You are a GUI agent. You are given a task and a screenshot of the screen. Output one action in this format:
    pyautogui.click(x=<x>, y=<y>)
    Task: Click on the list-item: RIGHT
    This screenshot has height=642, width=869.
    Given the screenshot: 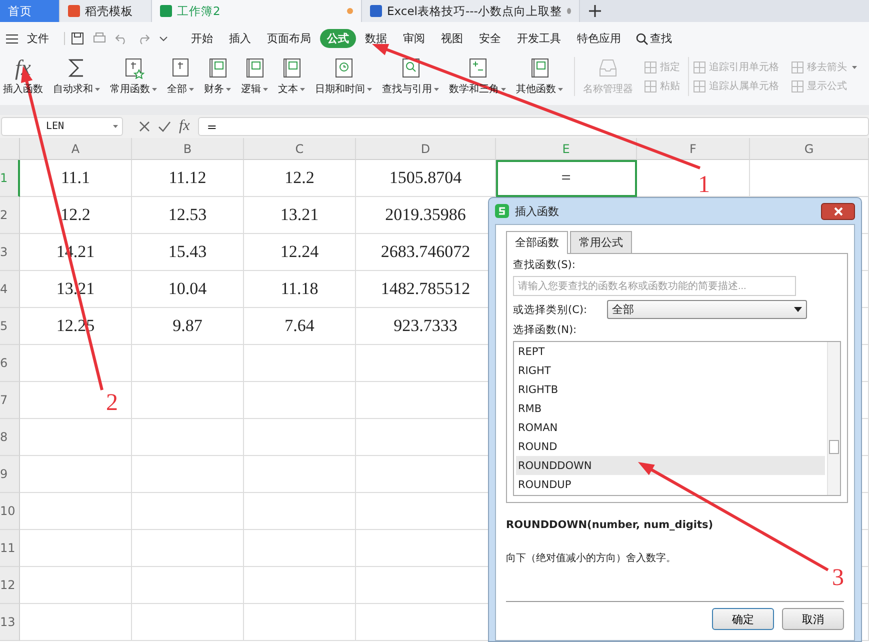 What is the action you would take?
    pyautogui.click(x=670, y=371)
    